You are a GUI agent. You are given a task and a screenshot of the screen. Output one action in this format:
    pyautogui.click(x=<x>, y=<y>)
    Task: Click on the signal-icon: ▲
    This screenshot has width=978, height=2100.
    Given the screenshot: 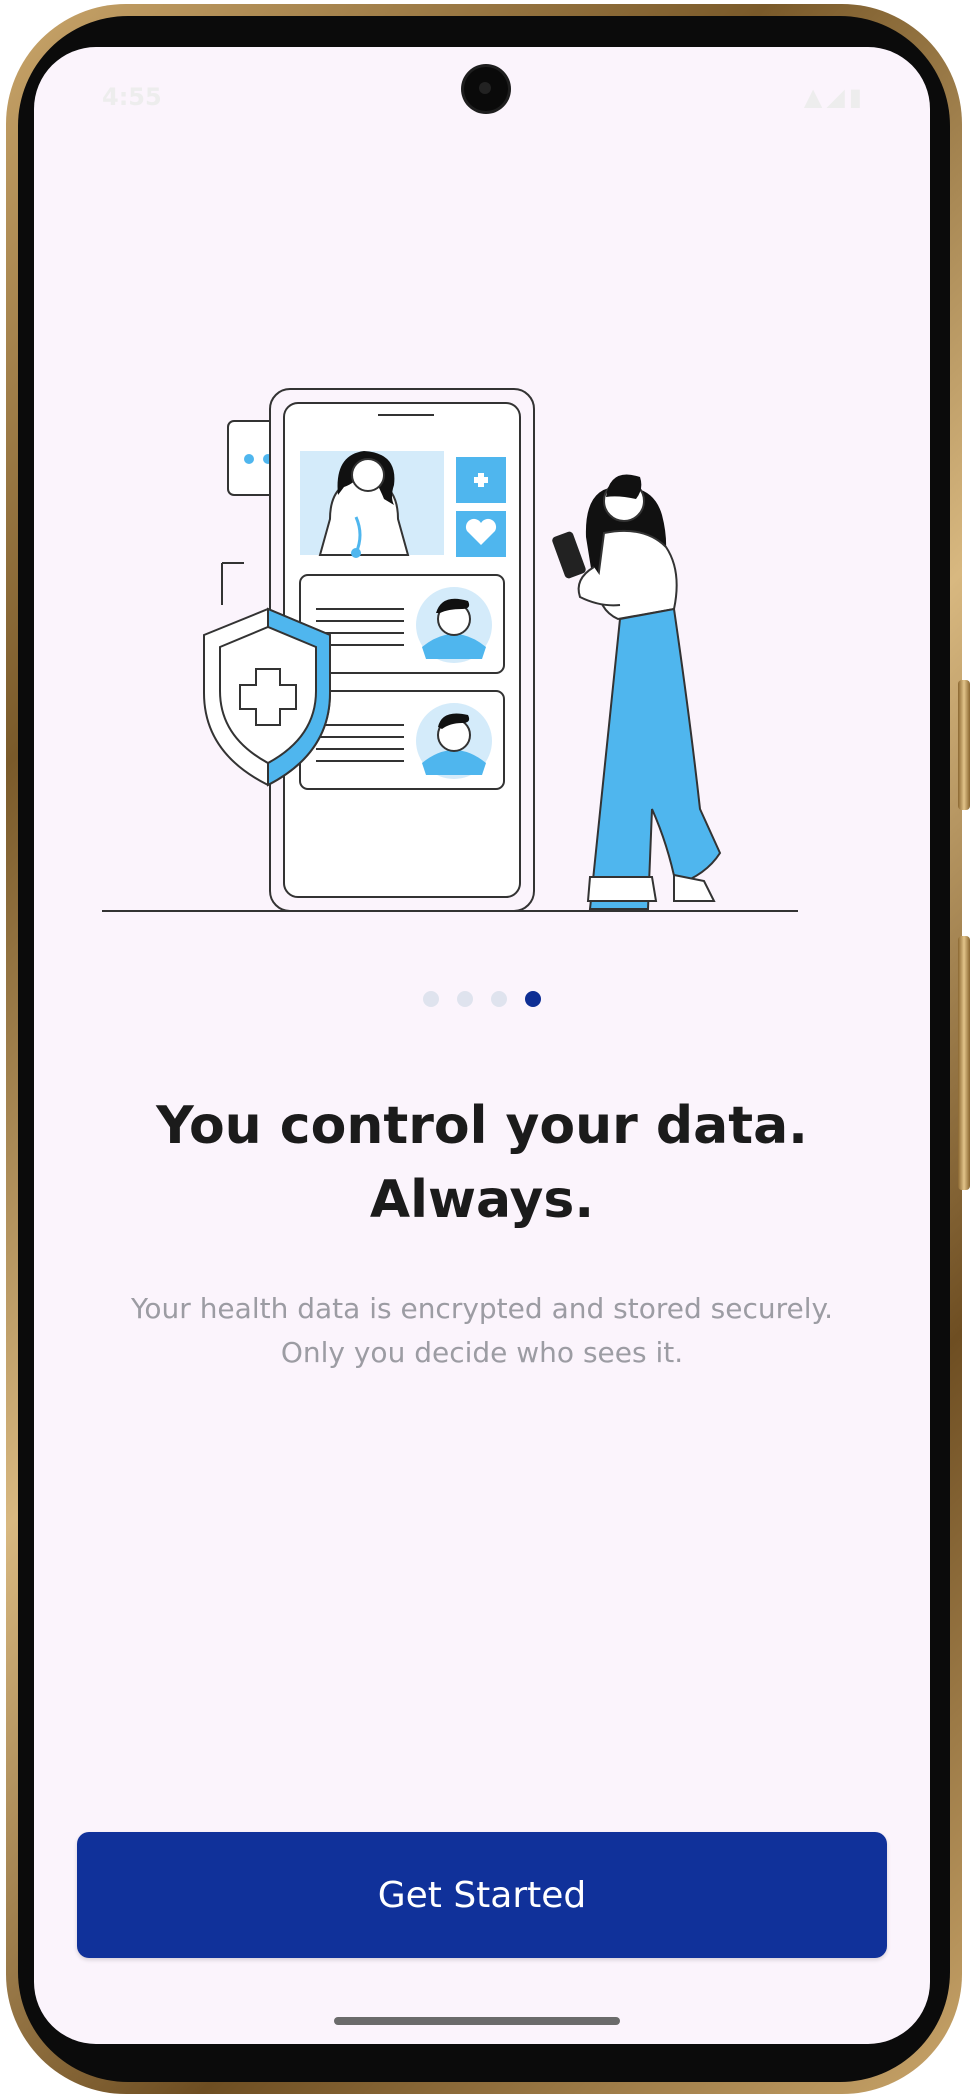 What is the action you would take?
    pyautogui.click(x=815, y=97)
    